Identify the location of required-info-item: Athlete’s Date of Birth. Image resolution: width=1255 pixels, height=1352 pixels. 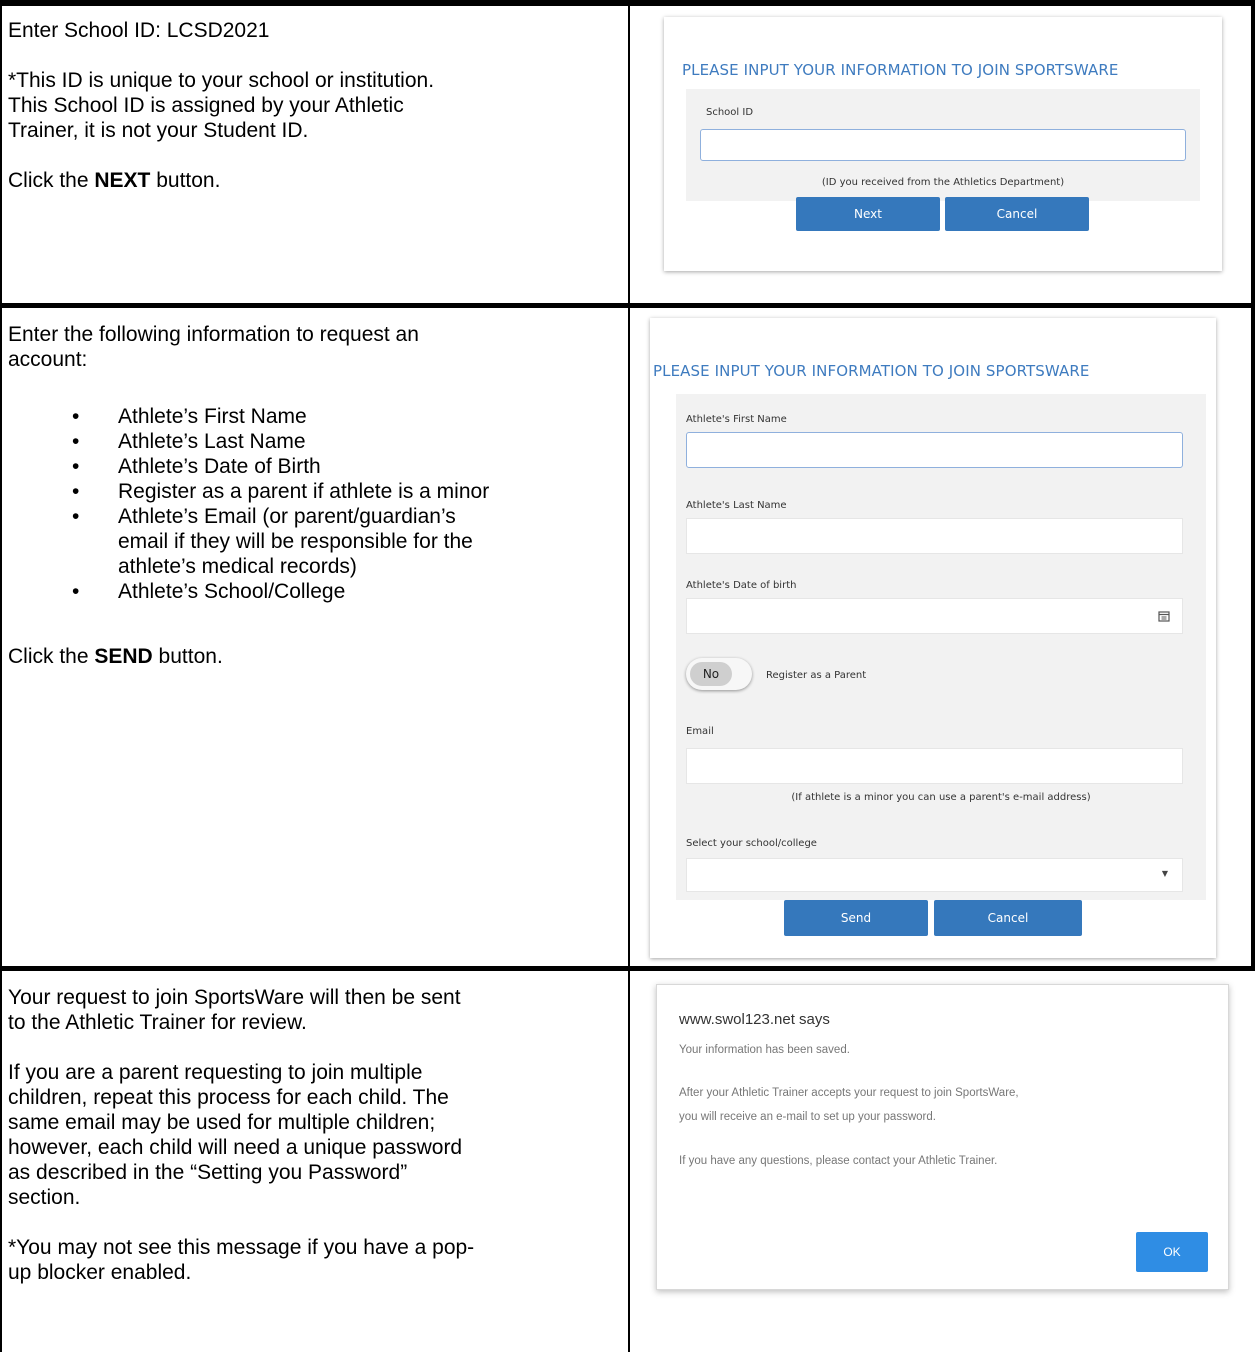
(318, 466).